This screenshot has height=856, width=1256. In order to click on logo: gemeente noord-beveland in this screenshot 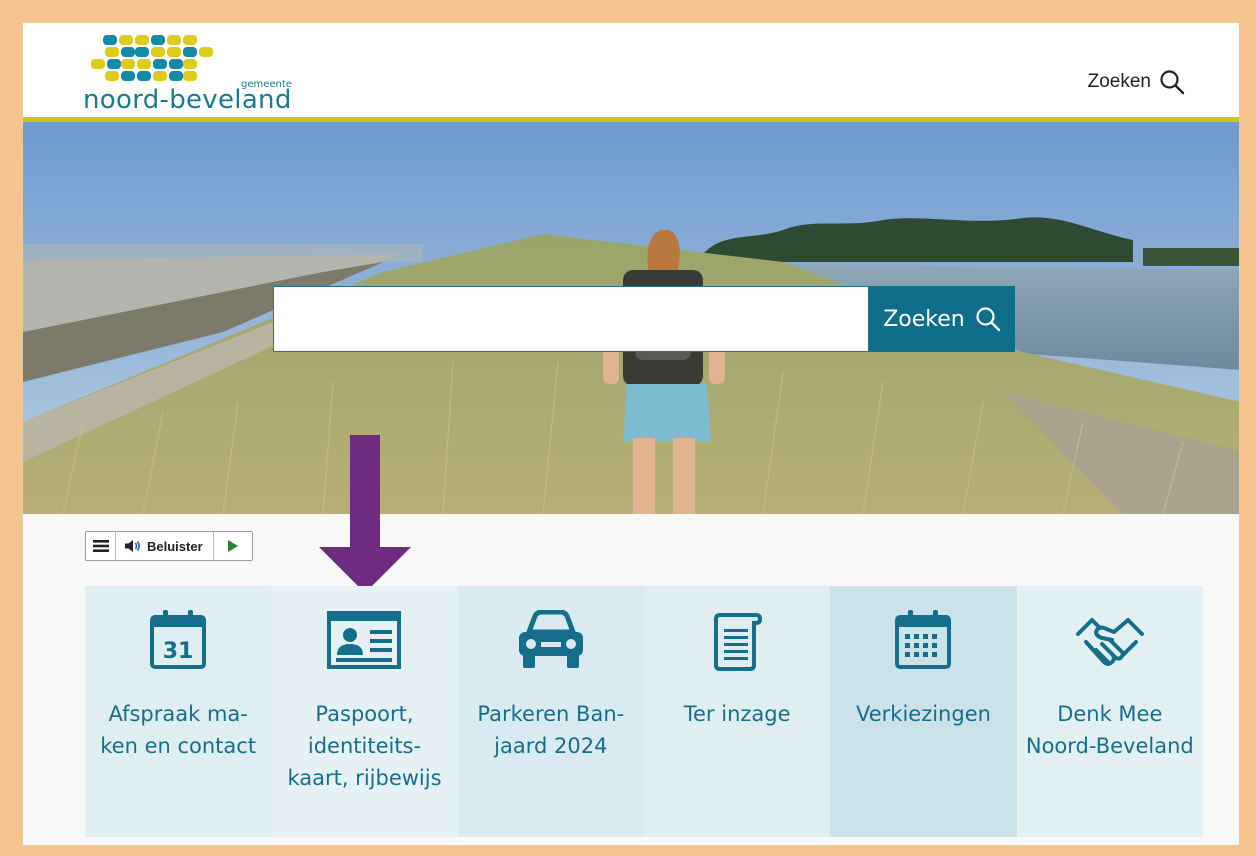, I will do `click(218, 74)`.